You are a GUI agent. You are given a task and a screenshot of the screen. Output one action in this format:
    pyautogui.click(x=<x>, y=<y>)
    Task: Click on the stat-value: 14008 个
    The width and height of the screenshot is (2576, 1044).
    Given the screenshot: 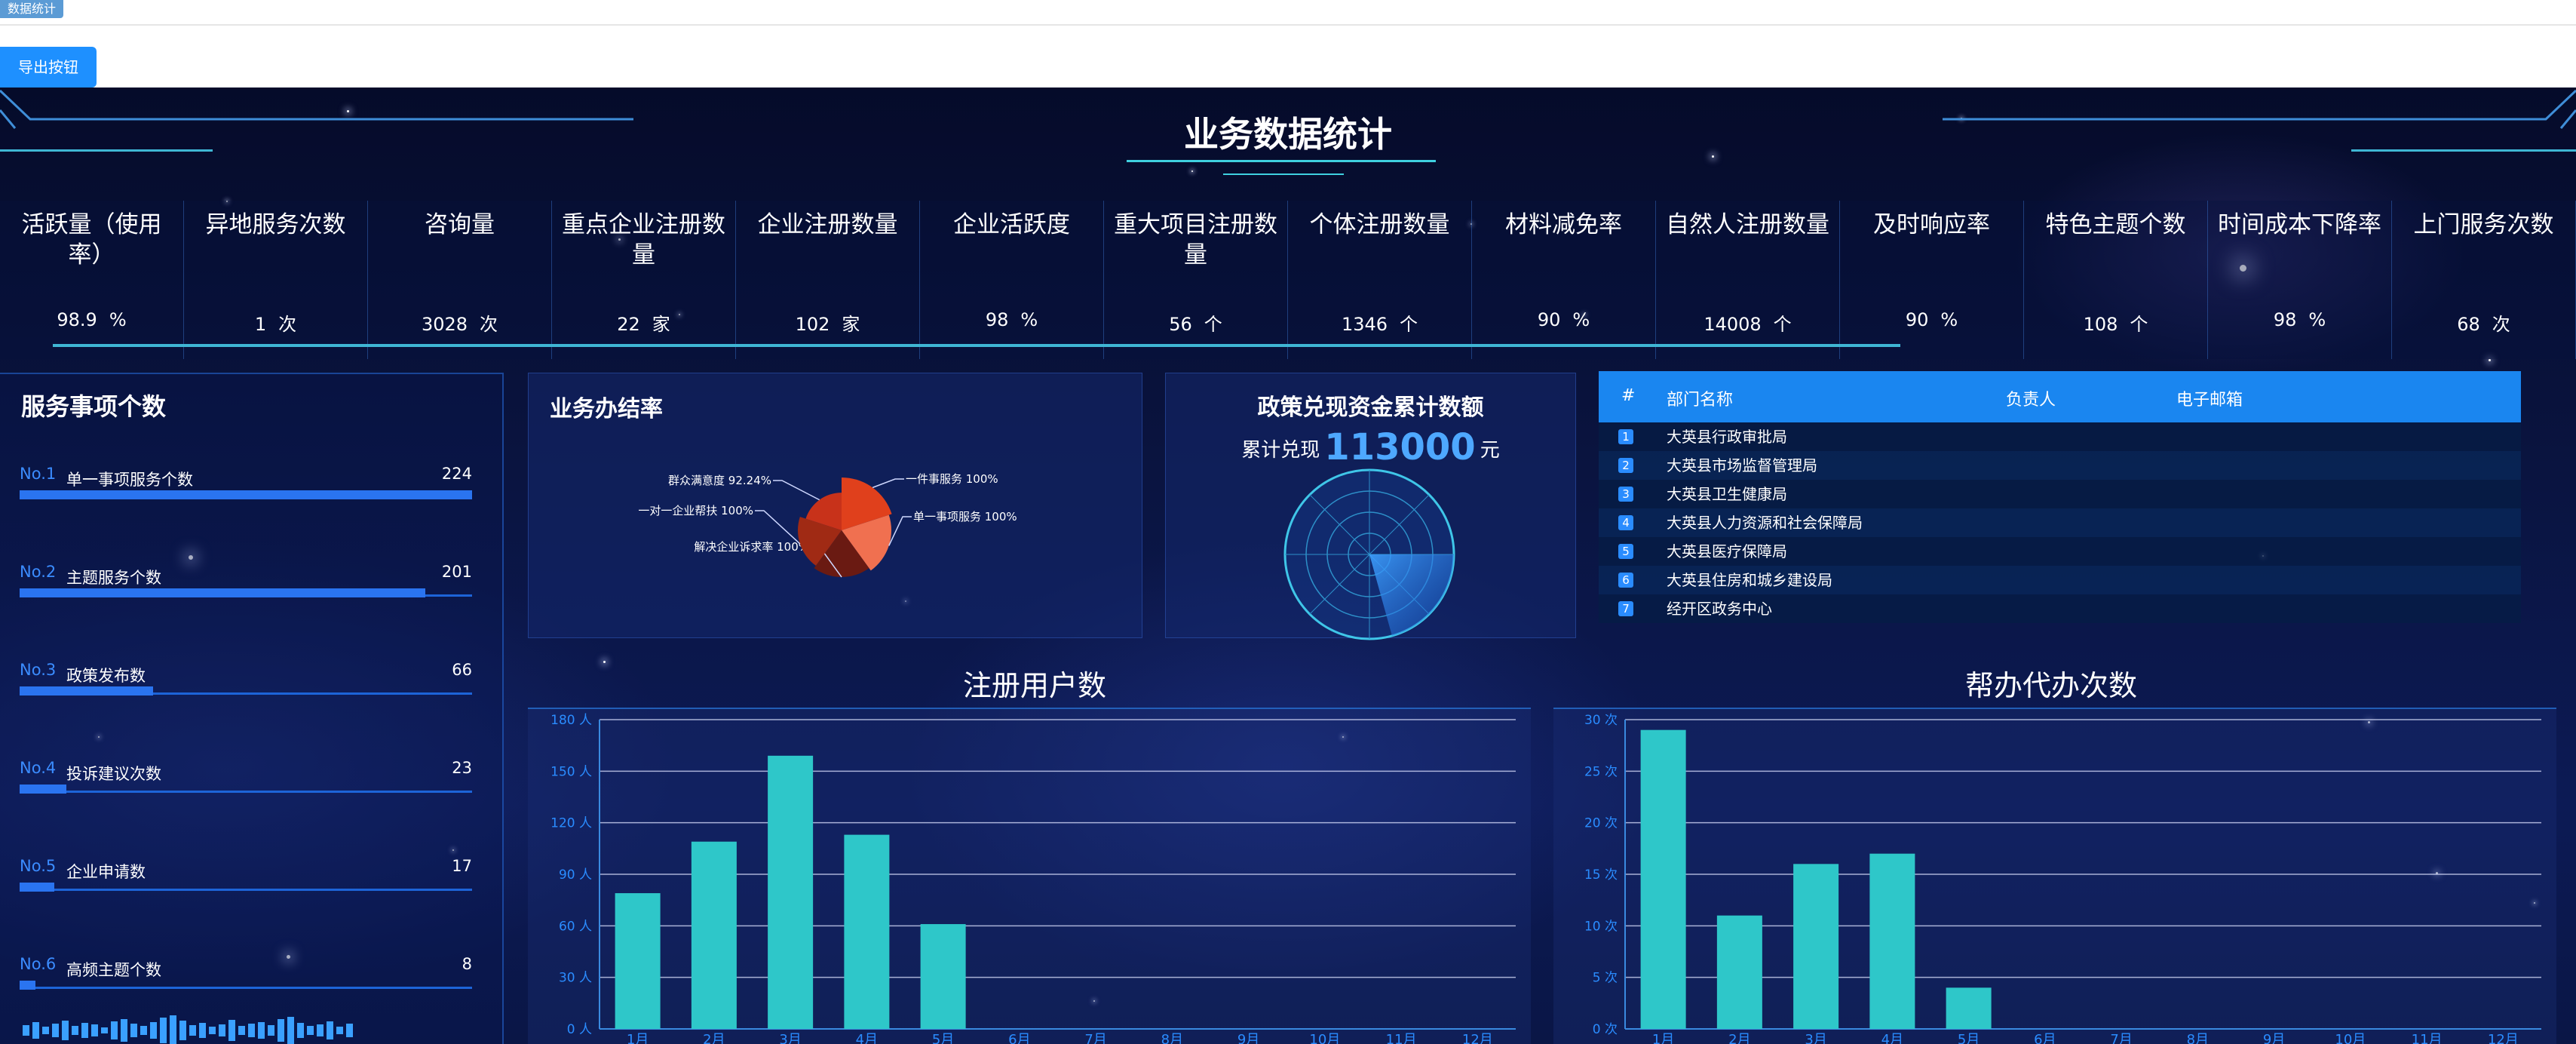 What is the action you would take?
    pyautogui.click(x=1747, y=322)
    